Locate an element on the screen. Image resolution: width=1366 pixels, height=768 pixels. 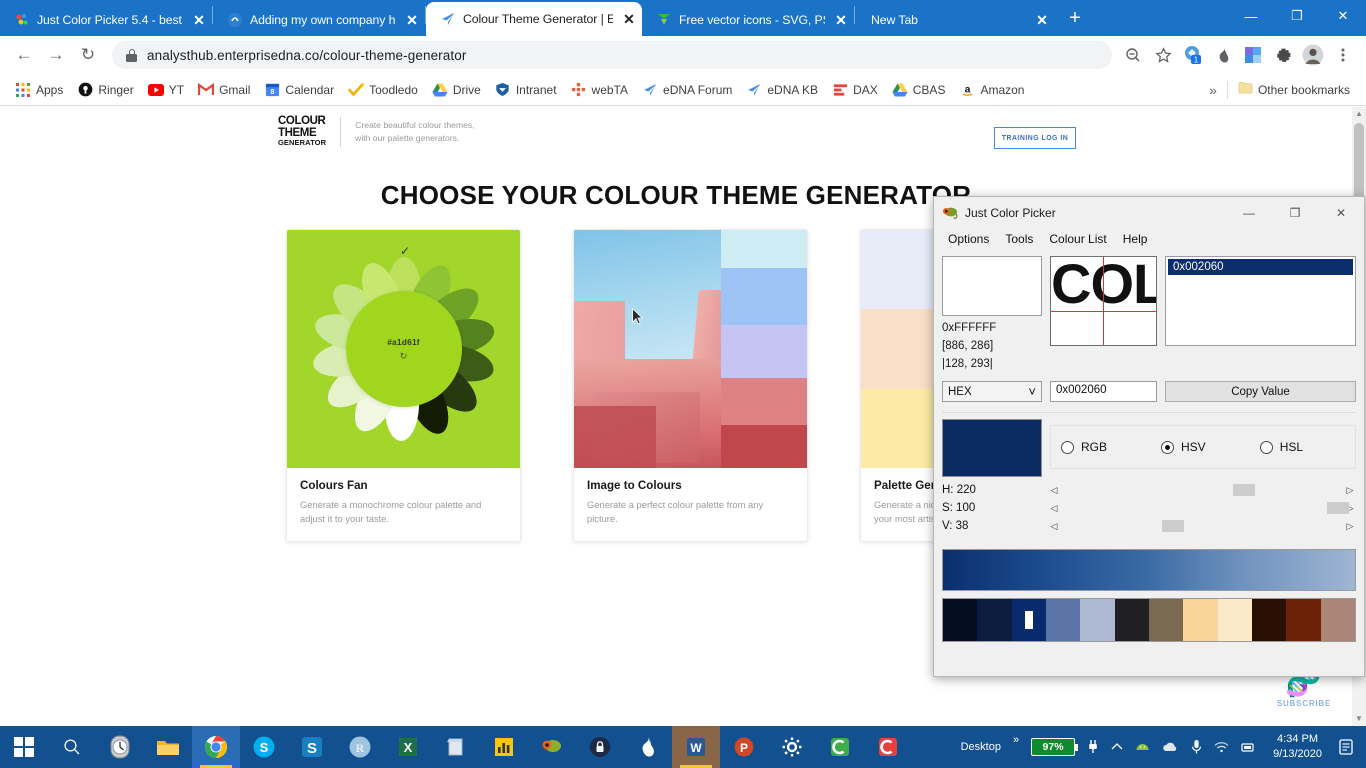
jcp-format-select: HEX ˅ is located at coordinates (992, 392).